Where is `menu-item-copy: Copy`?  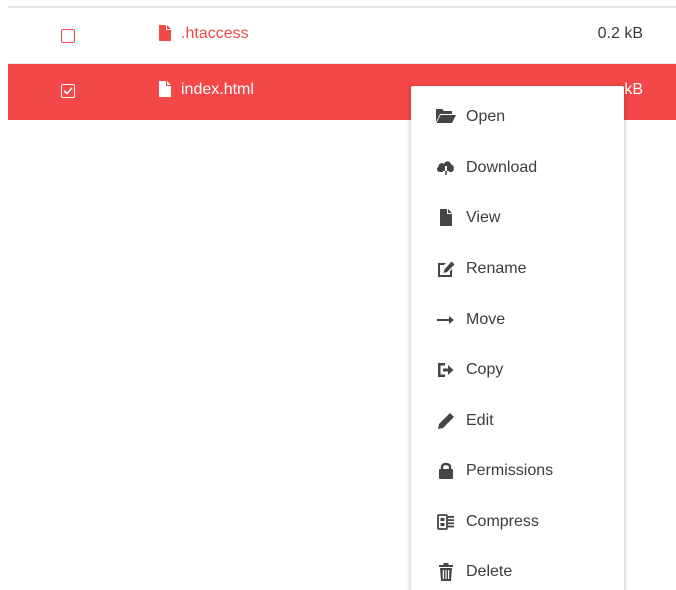
menu-item-copy: Copy is located at coordinates (517, 370).